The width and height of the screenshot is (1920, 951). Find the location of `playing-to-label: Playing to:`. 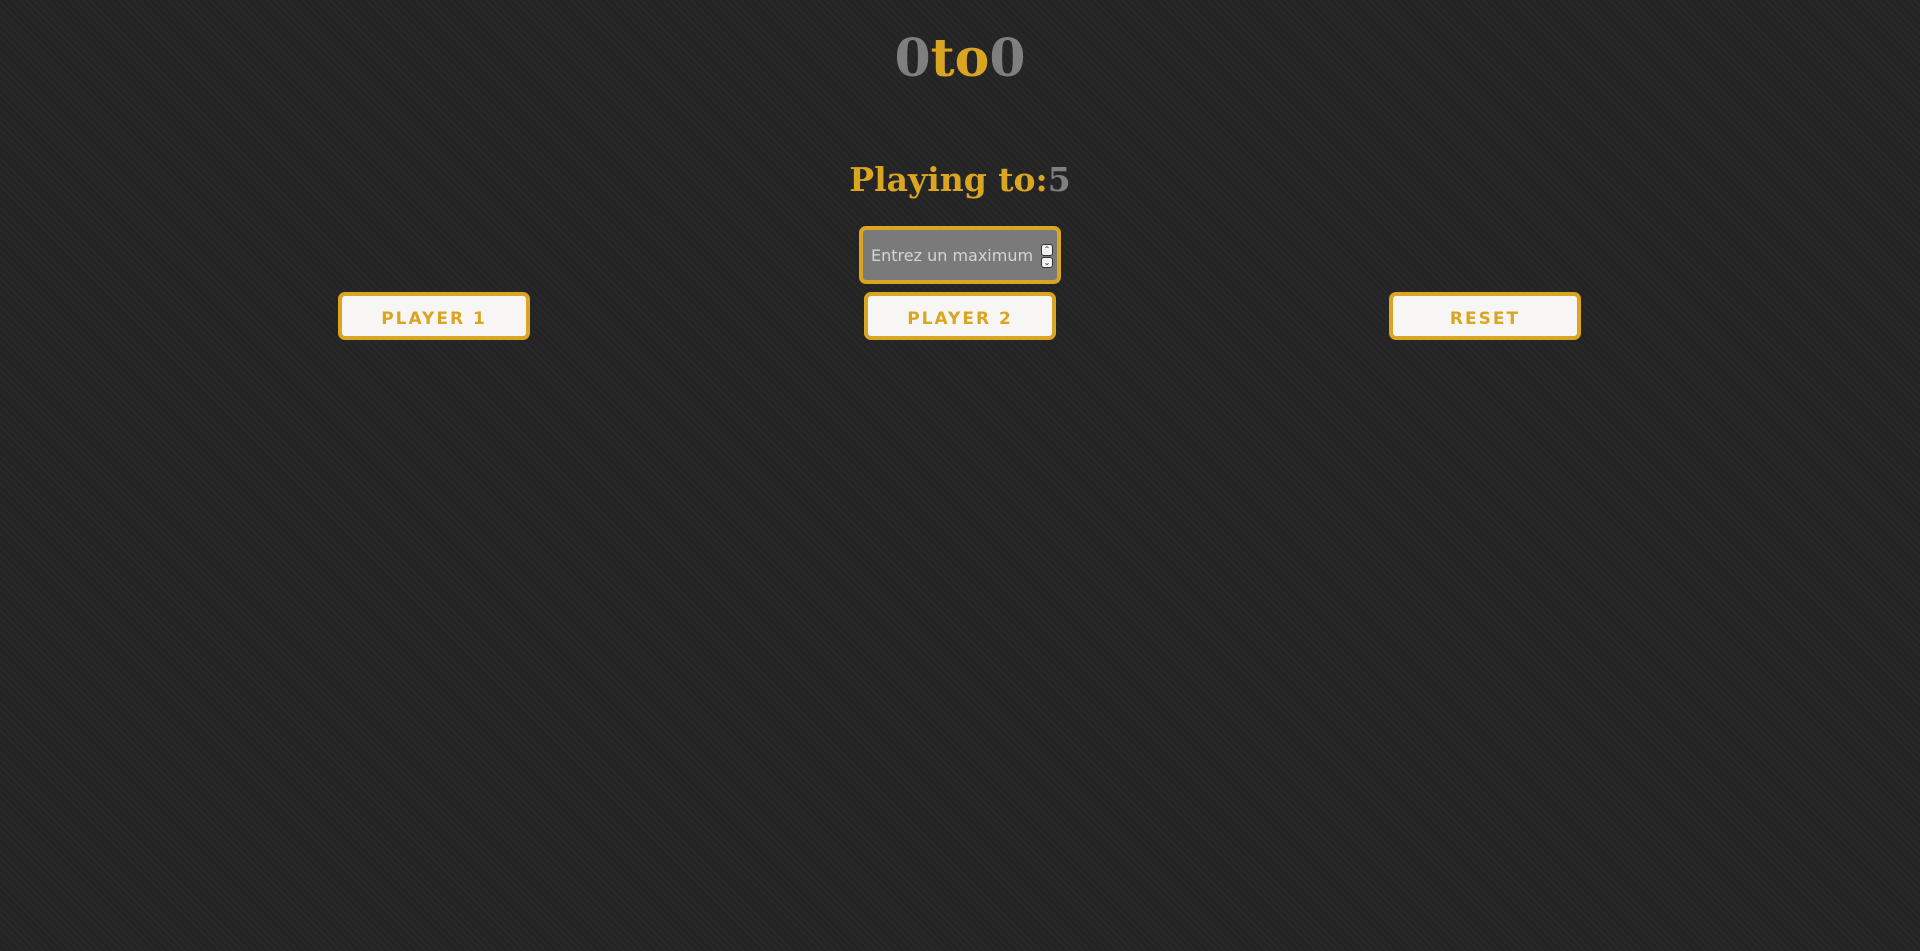

playing-to-label: Playing to: is located at coordinates (948, 179).